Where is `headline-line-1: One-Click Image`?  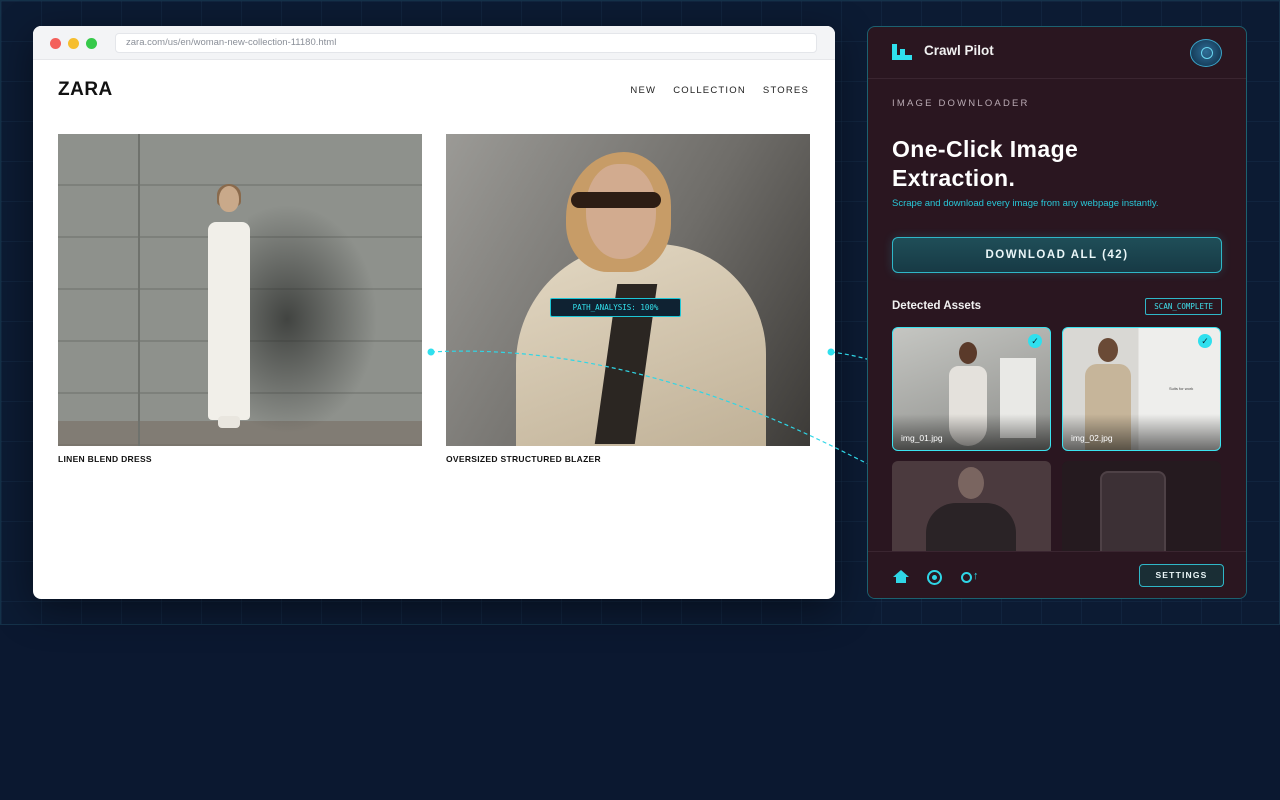 headline-line-1: One-Click Image is located at coordinates (985, 149).